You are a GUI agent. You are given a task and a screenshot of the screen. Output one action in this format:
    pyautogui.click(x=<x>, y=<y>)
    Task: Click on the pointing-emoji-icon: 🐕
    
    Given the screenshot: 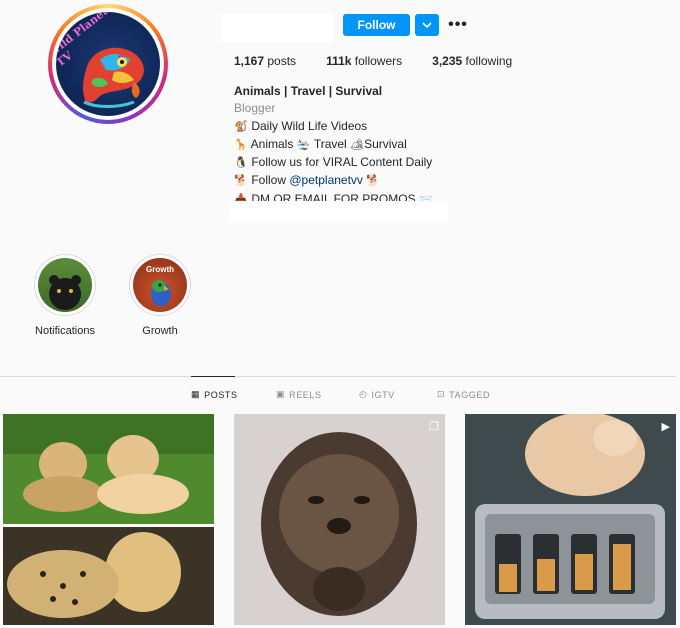 What is the action you would take?
    pyautogui.click(x=241, y=181)
    